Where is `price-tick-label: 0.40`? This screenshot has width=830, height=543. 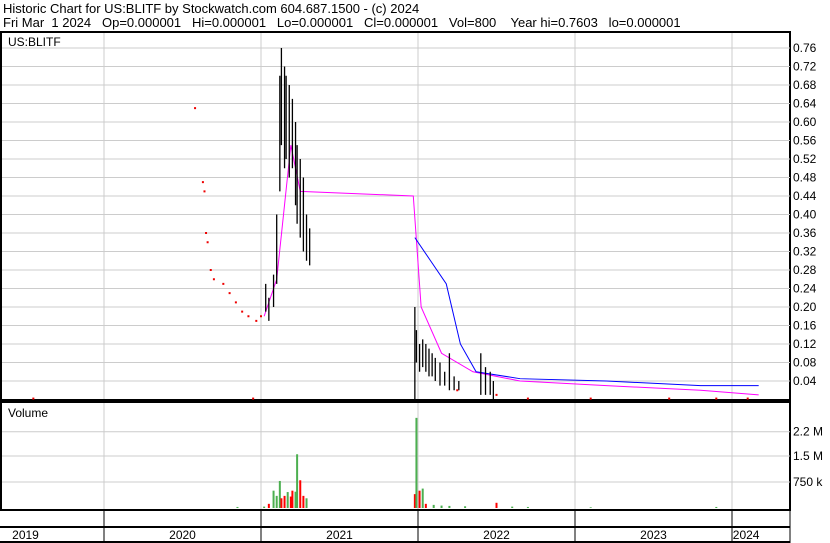 price-tick-label: 0.40 is located at coordinates (805, 215).